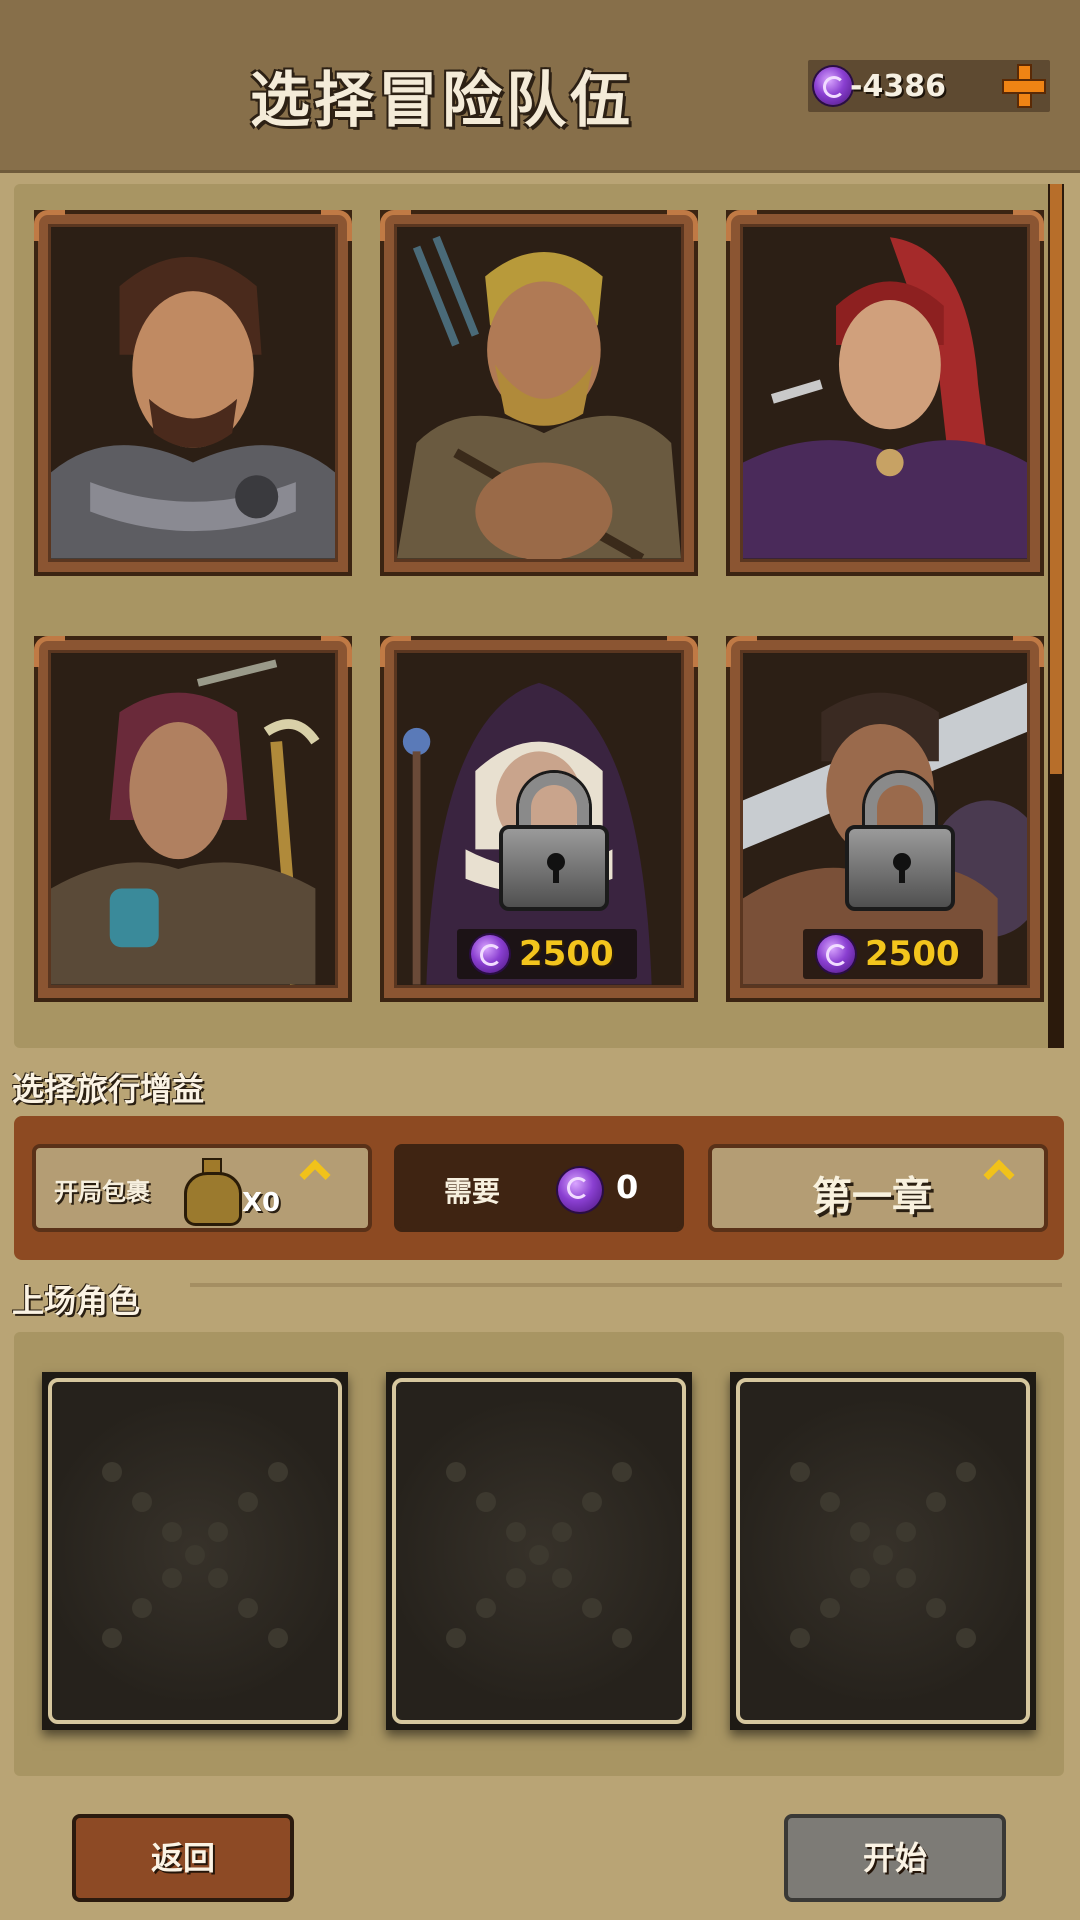  What do you see at coordinates (212, 1192) in the screenshot?
I see `bag-icon` at bounding box center [212, 1192].